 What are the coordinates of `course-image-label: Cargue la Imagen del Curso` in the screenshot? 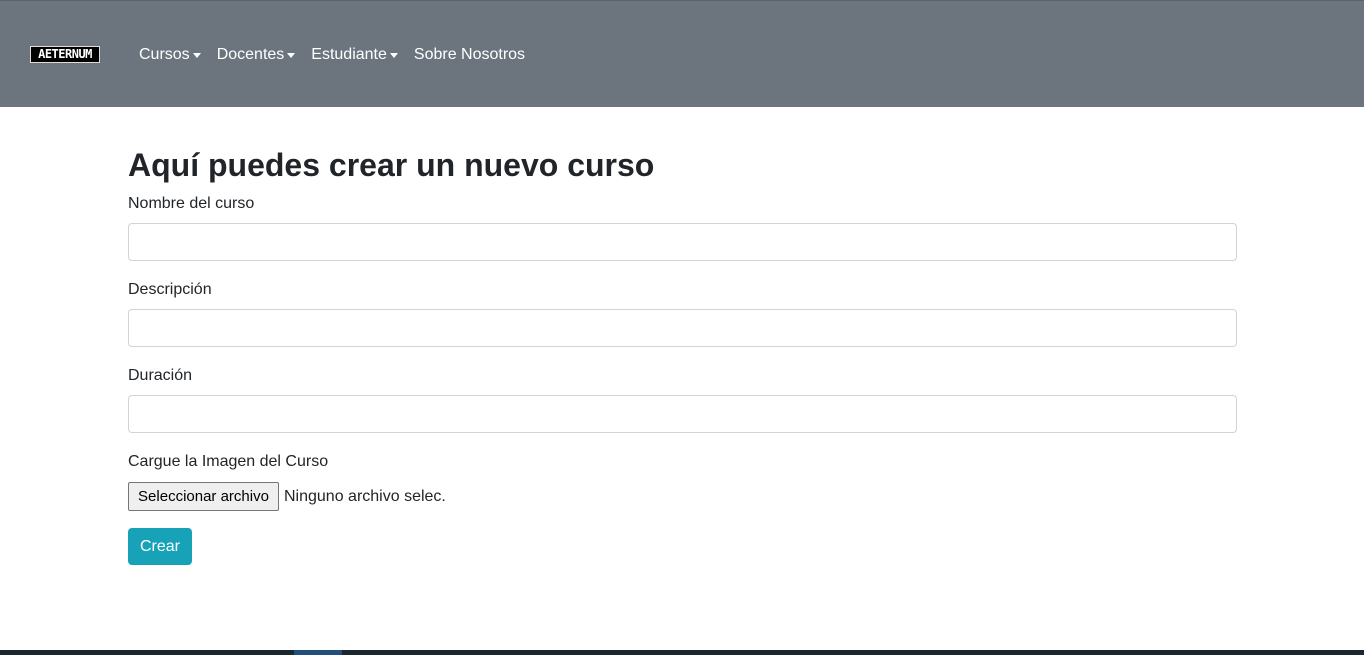 It's located at (228, 461).